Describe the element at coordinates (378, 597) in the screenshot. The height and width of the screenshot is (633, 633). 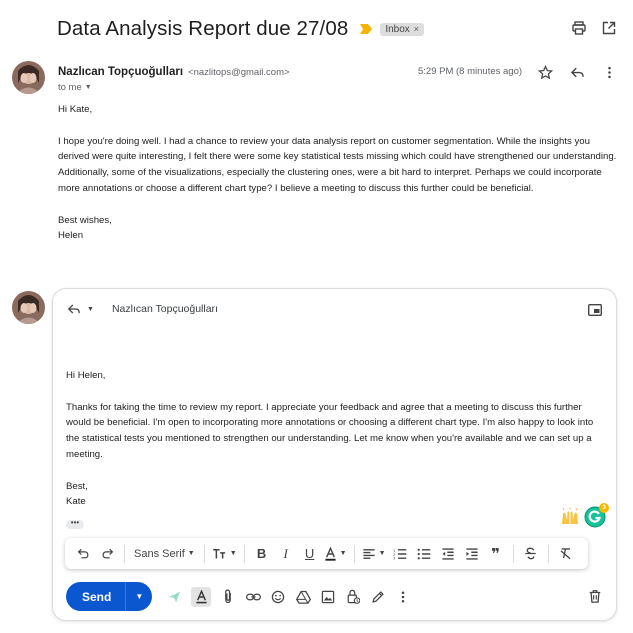
I see `signature-pen-icon` at that location.